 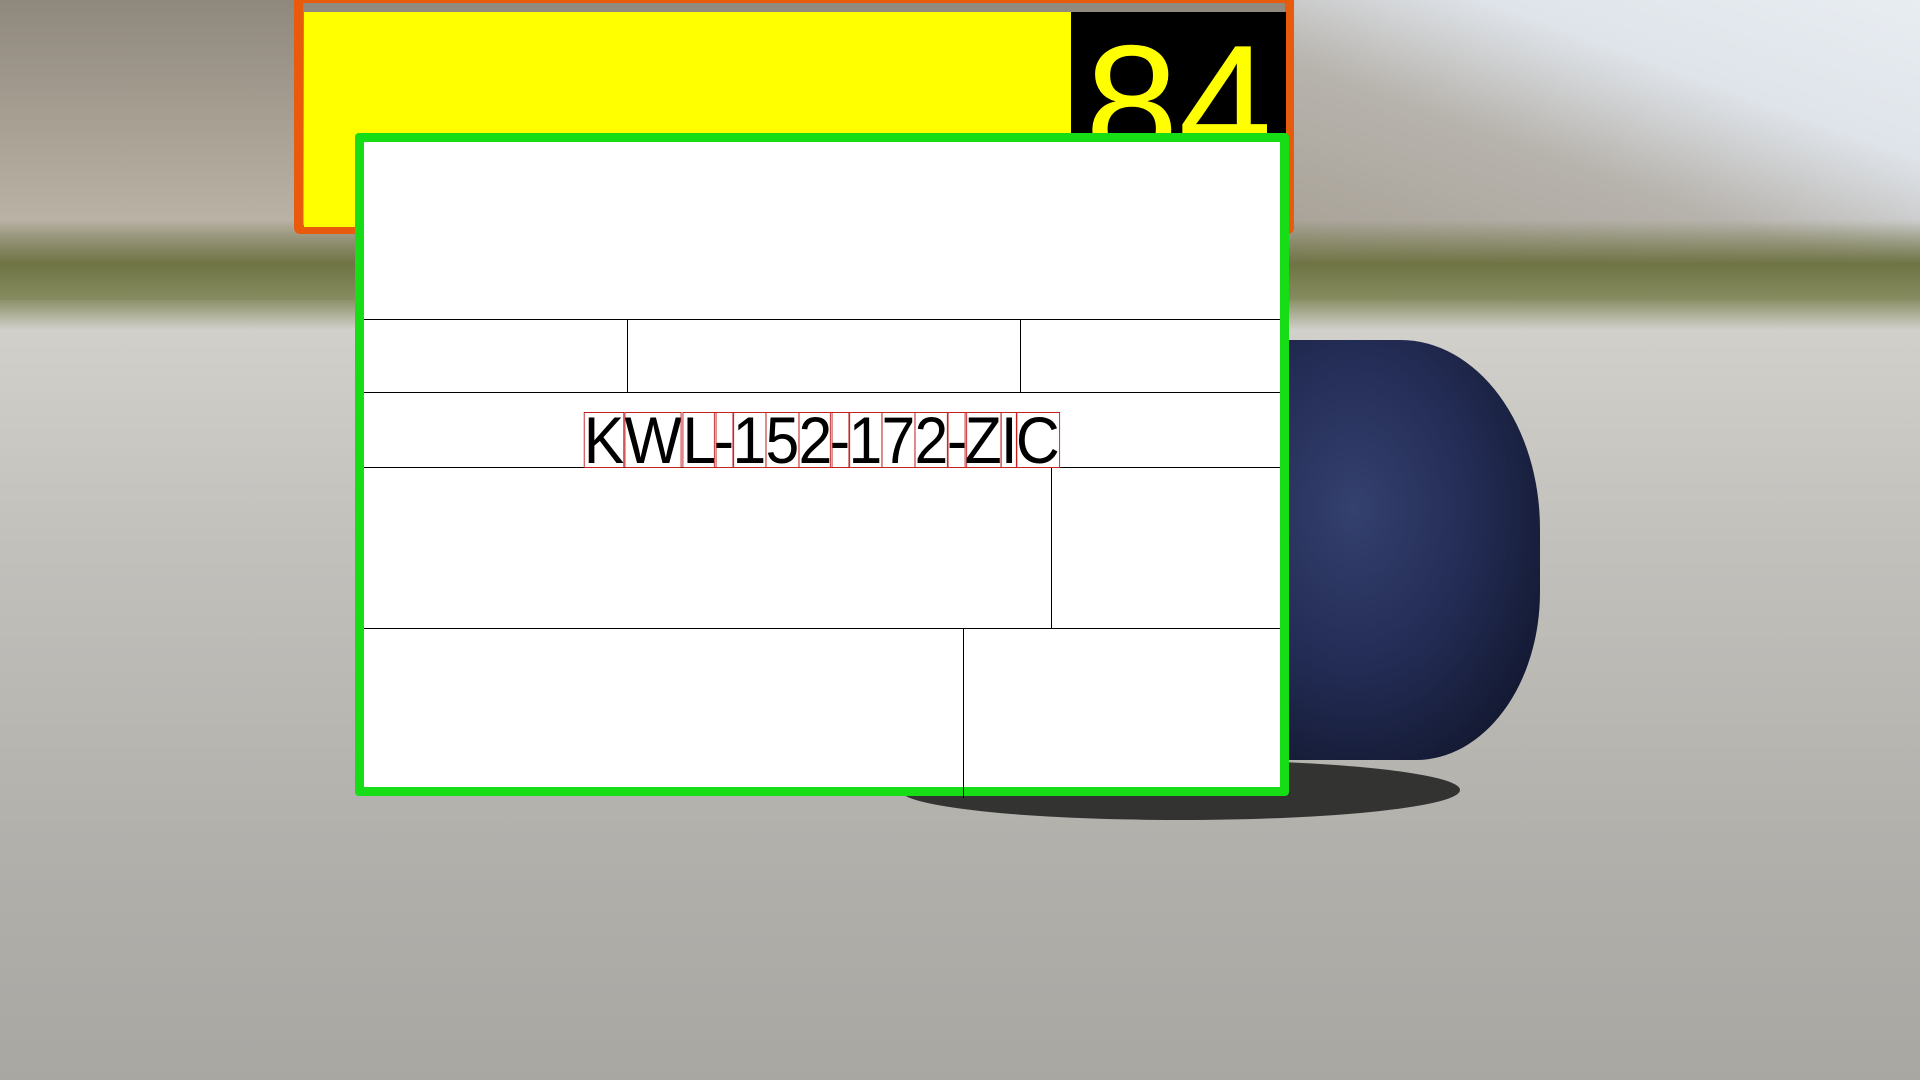 What do you see at coordinates (698, 439) in the screenshot?
I see `char-box: L` at bounding box center [698, 439].